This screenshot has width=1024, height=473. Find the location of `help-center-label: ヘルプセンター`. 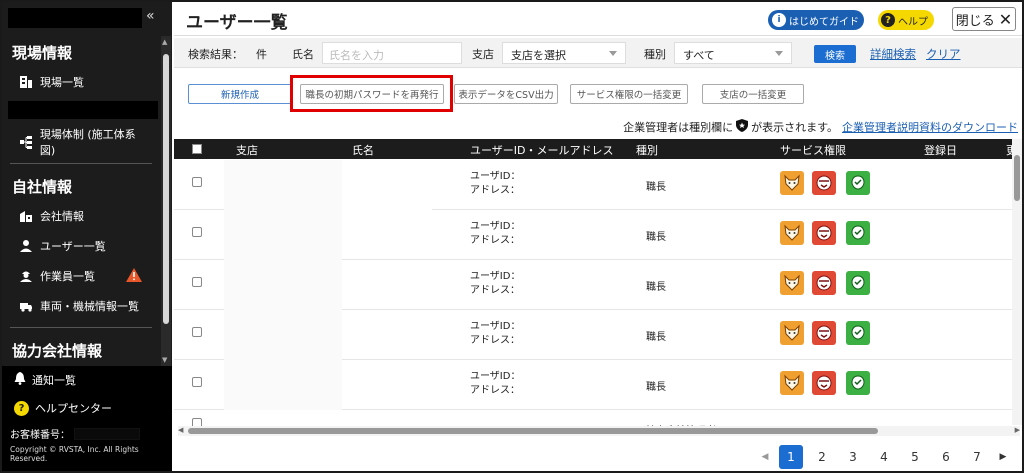

help-center-label: ヘルプセンター is located at coordinates (73, 408).